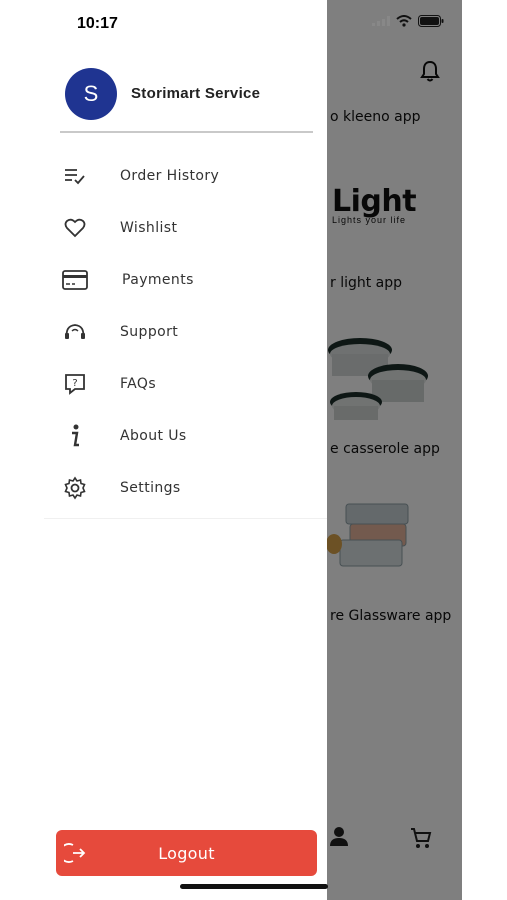 Image resolution: width=507 pixels, height=900 pixels. Describe the element at coordinates (75, 488) in the screenshot. I see `gear-icon` at that location.